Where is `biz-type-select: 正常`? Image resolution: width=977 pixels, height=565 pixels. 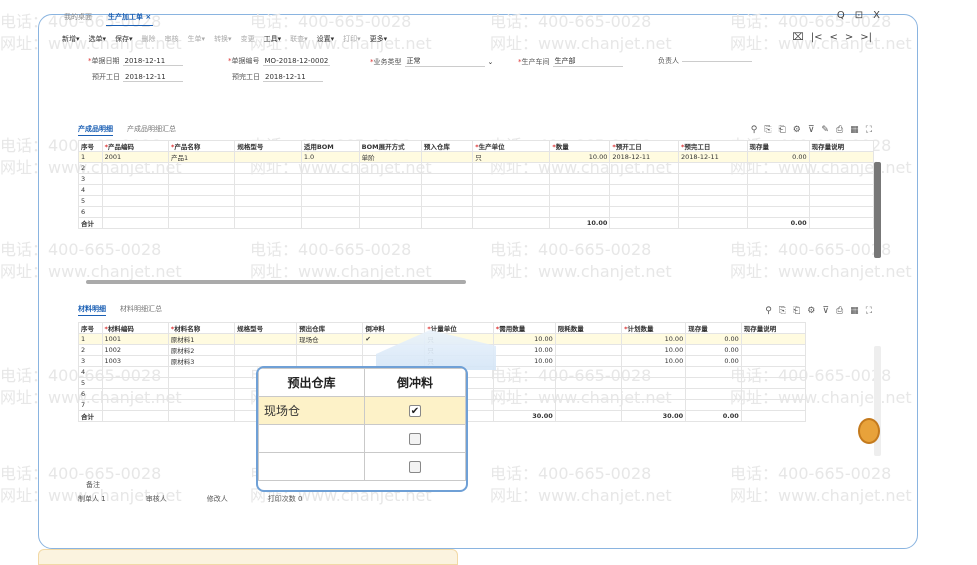 biz-type-select: 正常 is located at coordinates (444, 61).